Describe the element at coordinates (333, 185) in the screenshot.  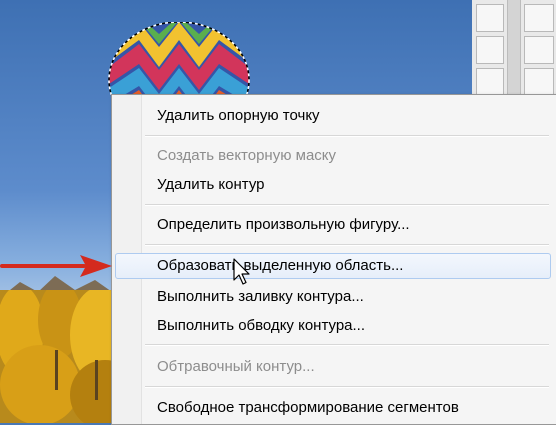
I see `menu-item-delete-path: Удалить контур` at that location.